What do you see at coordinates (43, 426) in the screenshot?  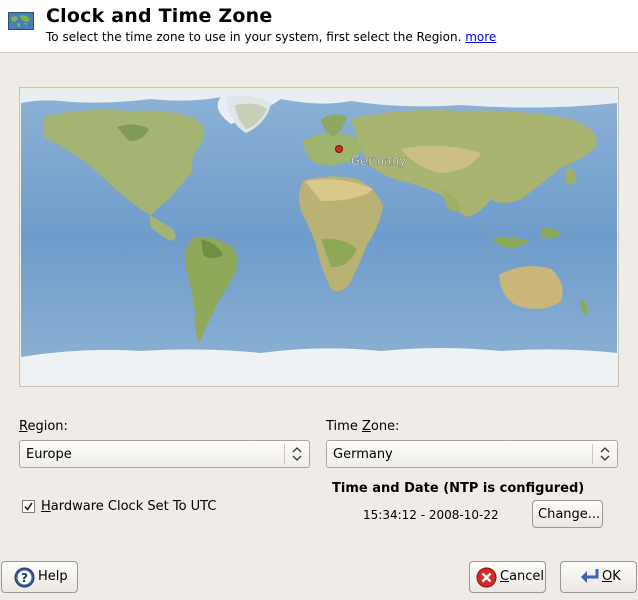 I see `region-label: Region:` at bounding box center [43, 426].